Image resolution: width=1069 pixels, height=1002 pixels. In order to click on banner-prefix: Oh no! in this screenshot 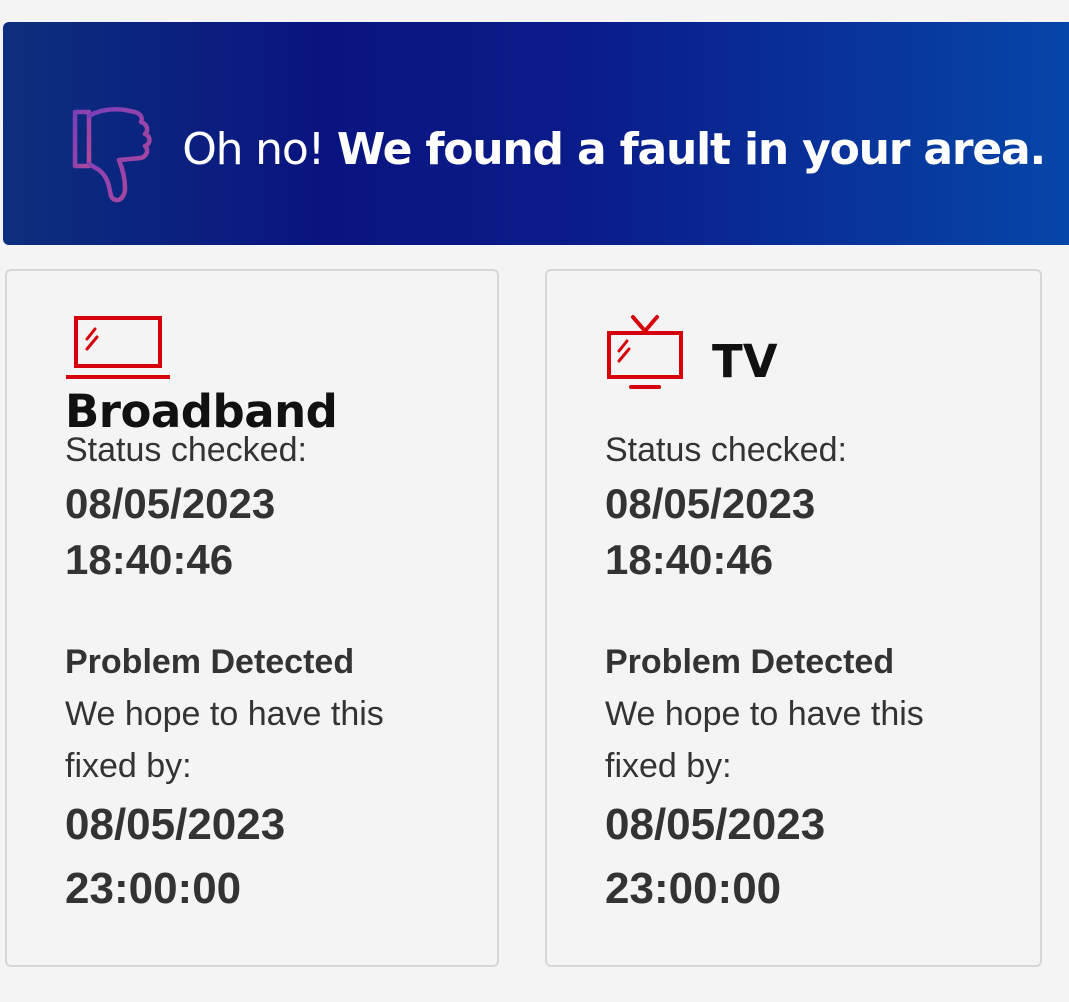, I will do `click(253, 149)`.